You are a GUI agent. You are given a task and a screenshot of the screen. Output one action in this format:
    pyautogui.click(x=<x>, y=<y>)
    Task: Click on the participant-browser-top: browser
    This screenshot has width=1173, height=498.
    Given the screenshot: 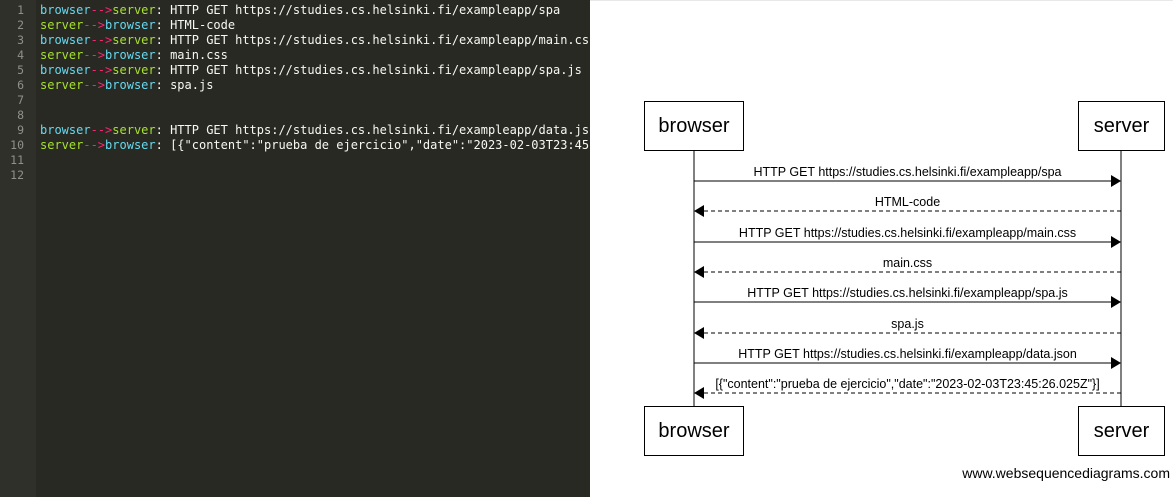 What is the action you would take?
    pyautogui.click(x=694, y=126)
    